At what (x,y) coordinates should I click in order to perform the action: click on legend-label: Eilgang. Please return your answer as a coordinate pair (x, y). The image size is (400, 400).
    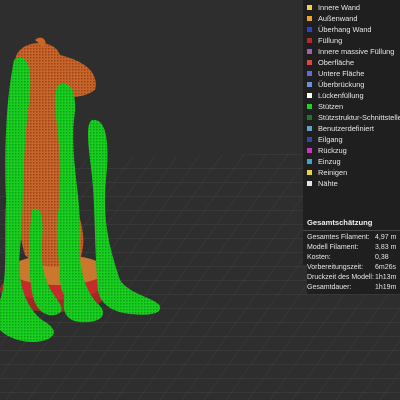
    Looking at the image, I should click on (330, 139).